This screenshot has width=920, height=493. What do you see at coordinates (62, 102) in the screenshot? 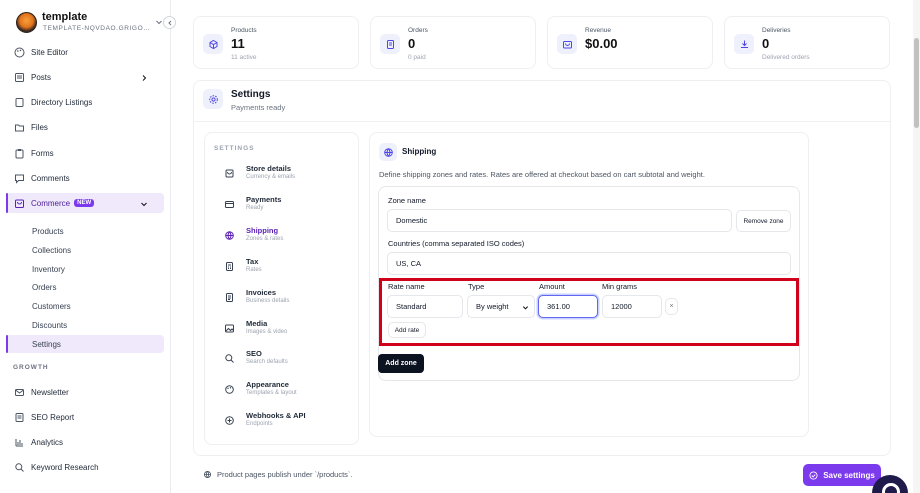
I see `sidebar-item-label: Directory Listings` at bounding box center [62, 102].